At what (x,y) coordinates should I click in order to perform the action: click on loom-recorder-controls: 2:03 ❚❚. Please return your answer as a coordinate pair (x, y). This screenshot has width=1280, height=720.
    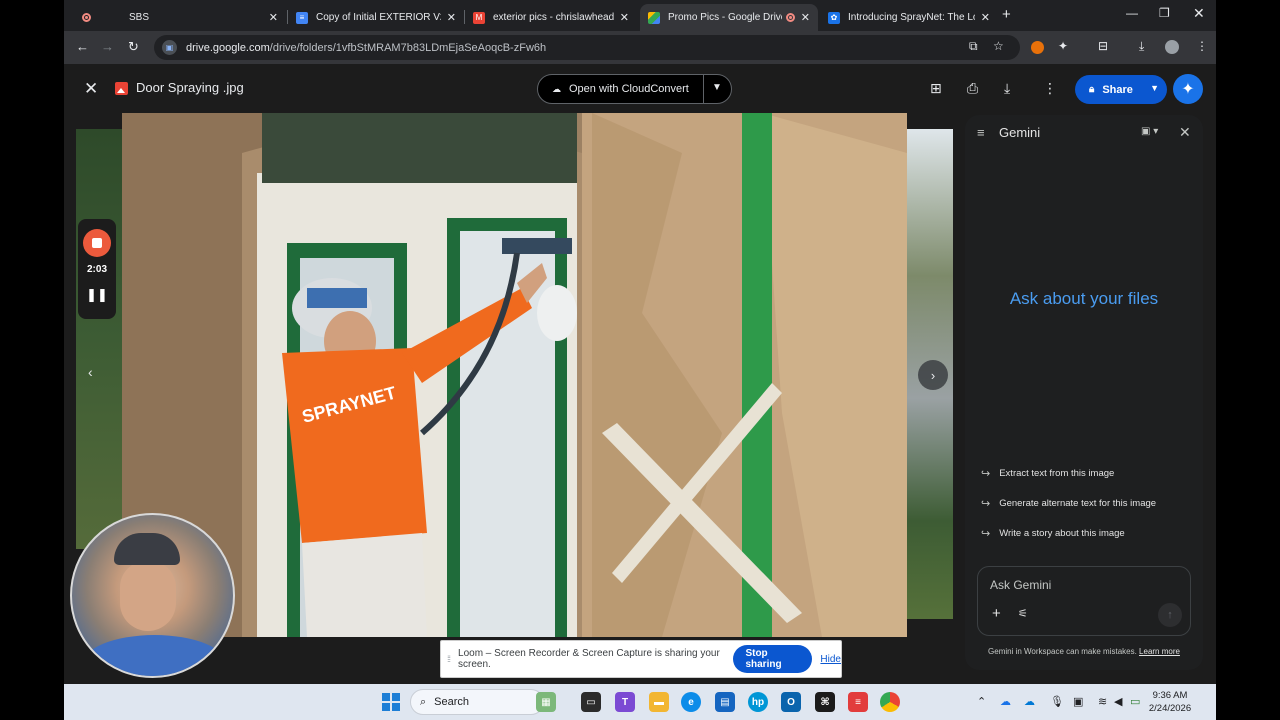
    Looking at the image, I should click on (97, 269).